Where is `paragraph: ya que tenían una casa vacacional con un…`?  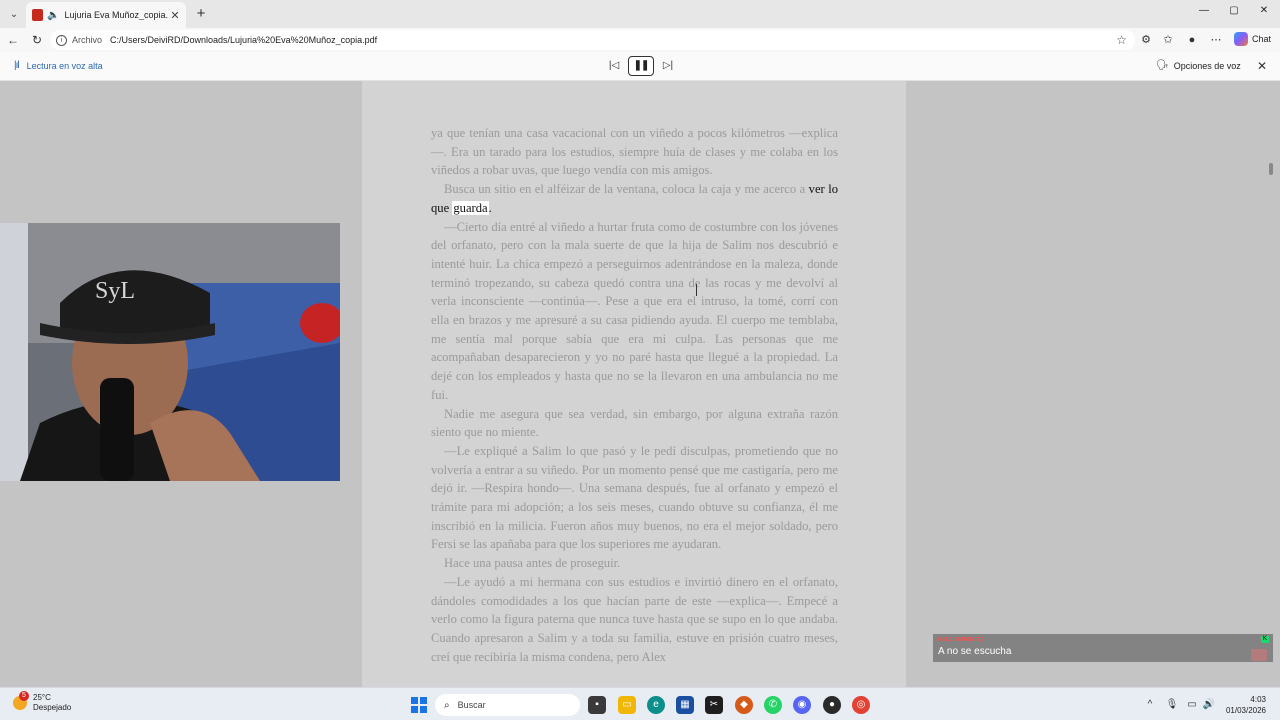 paragraph: ya que tenían una casa vacacional con un… is located at coordinates (634, 152).